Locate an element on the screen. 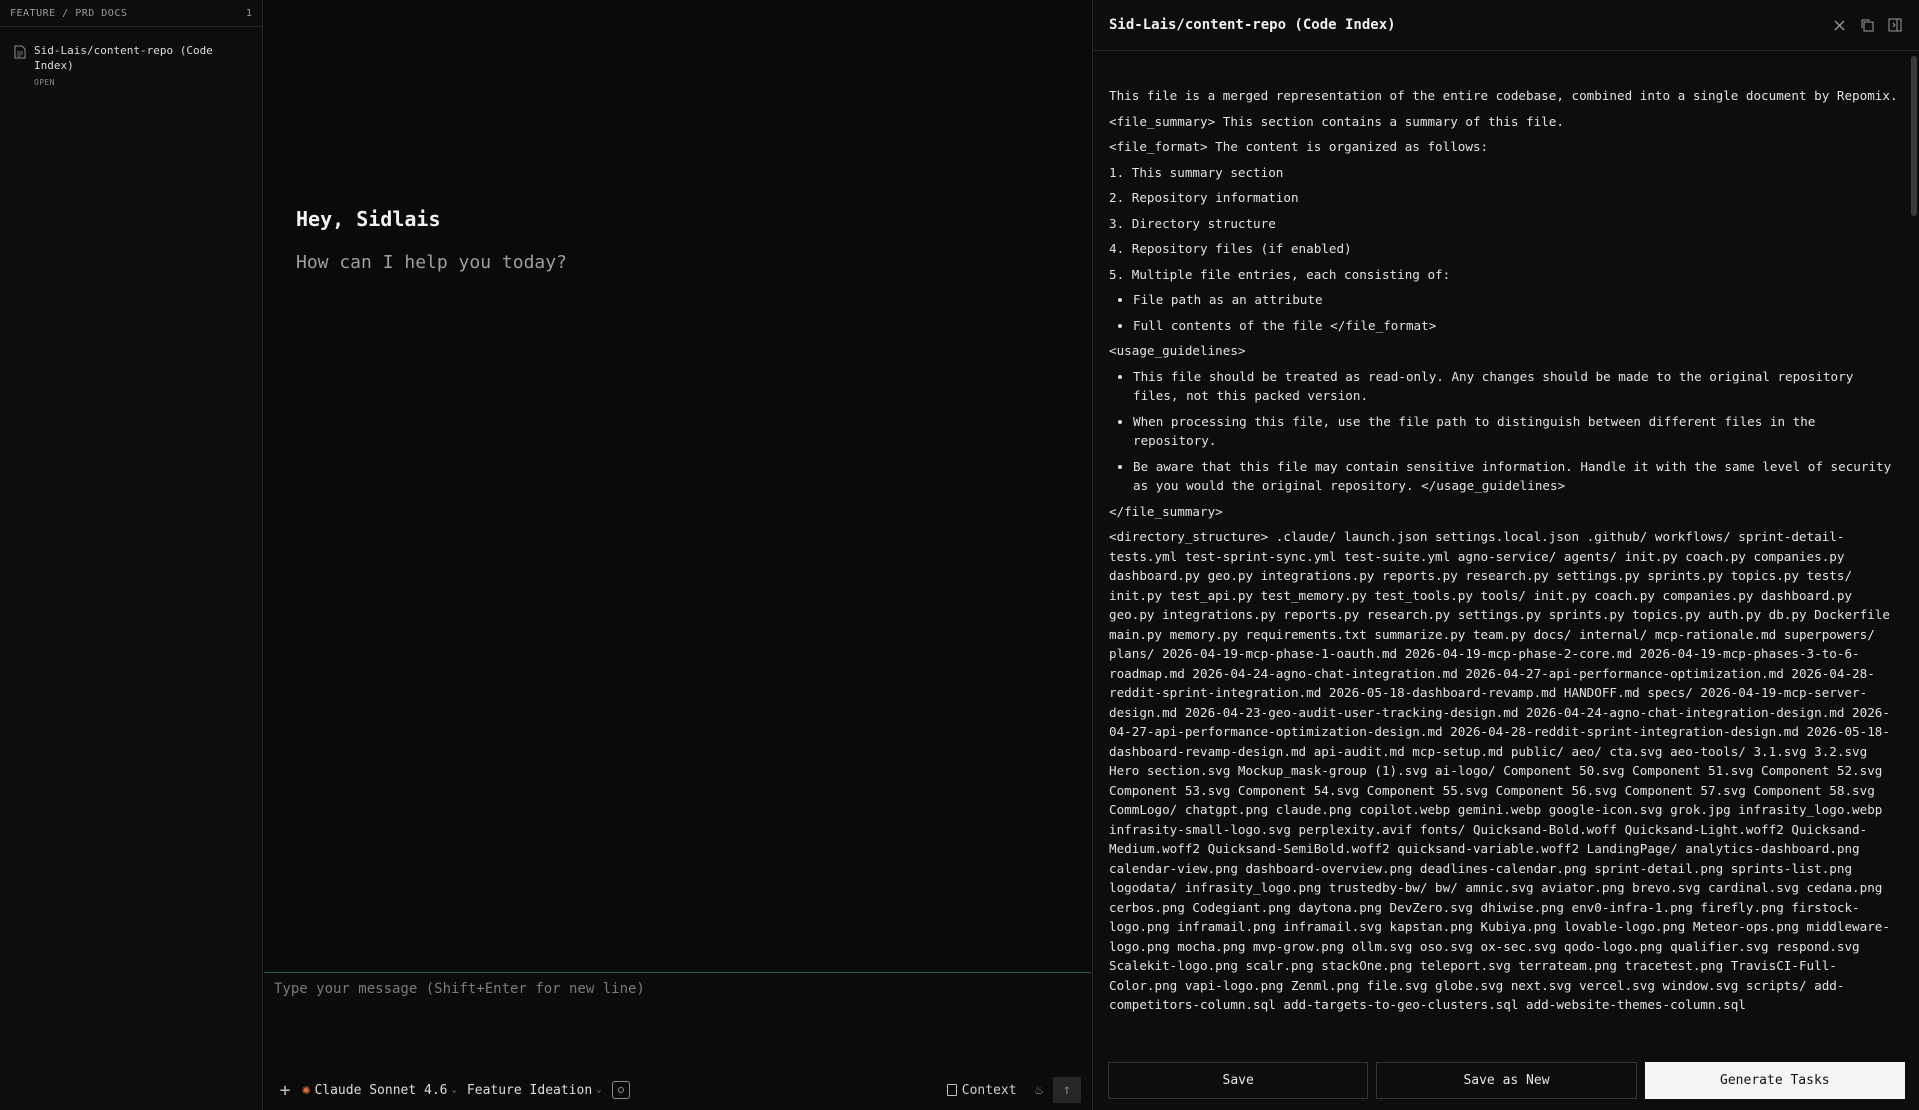  agent-icon: ♨ is located at coordinates (1039, 1090).